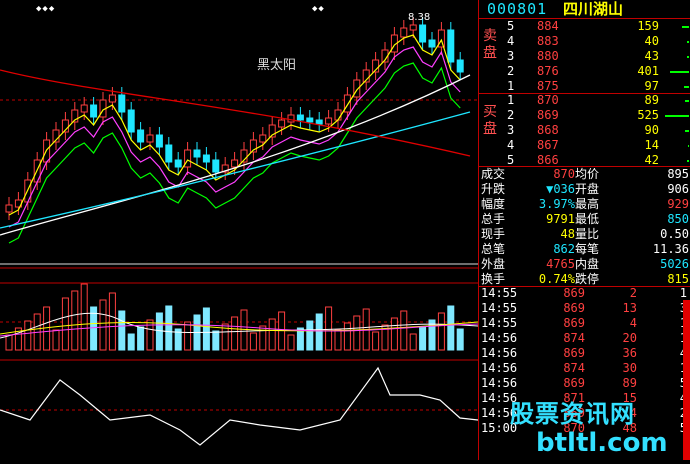  I want to click on stat-label: 最高, so click(587, 204).